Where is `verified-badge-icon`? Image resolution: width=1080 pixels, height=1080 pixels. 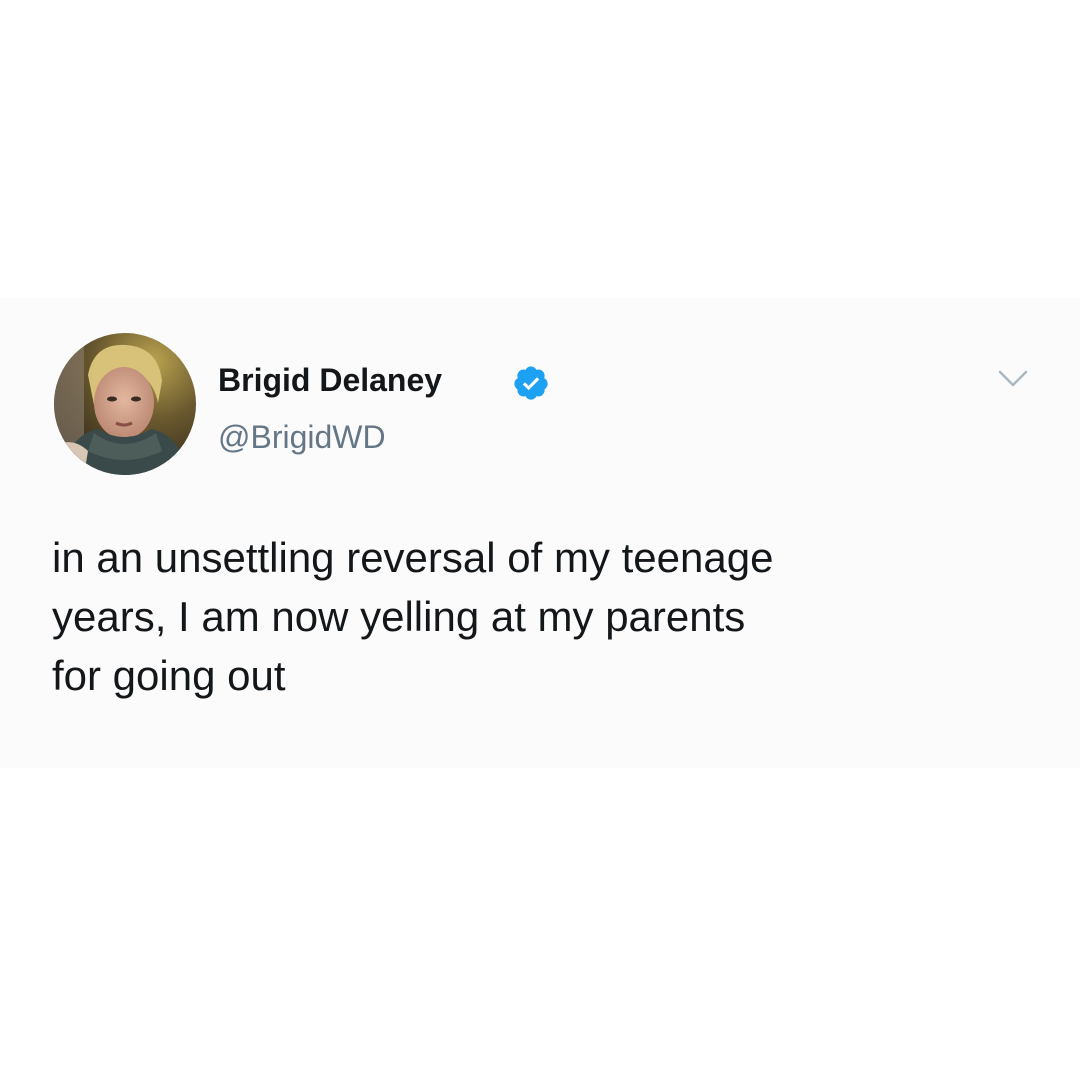 verified-badge-icon is located at coordinates (531, 383).